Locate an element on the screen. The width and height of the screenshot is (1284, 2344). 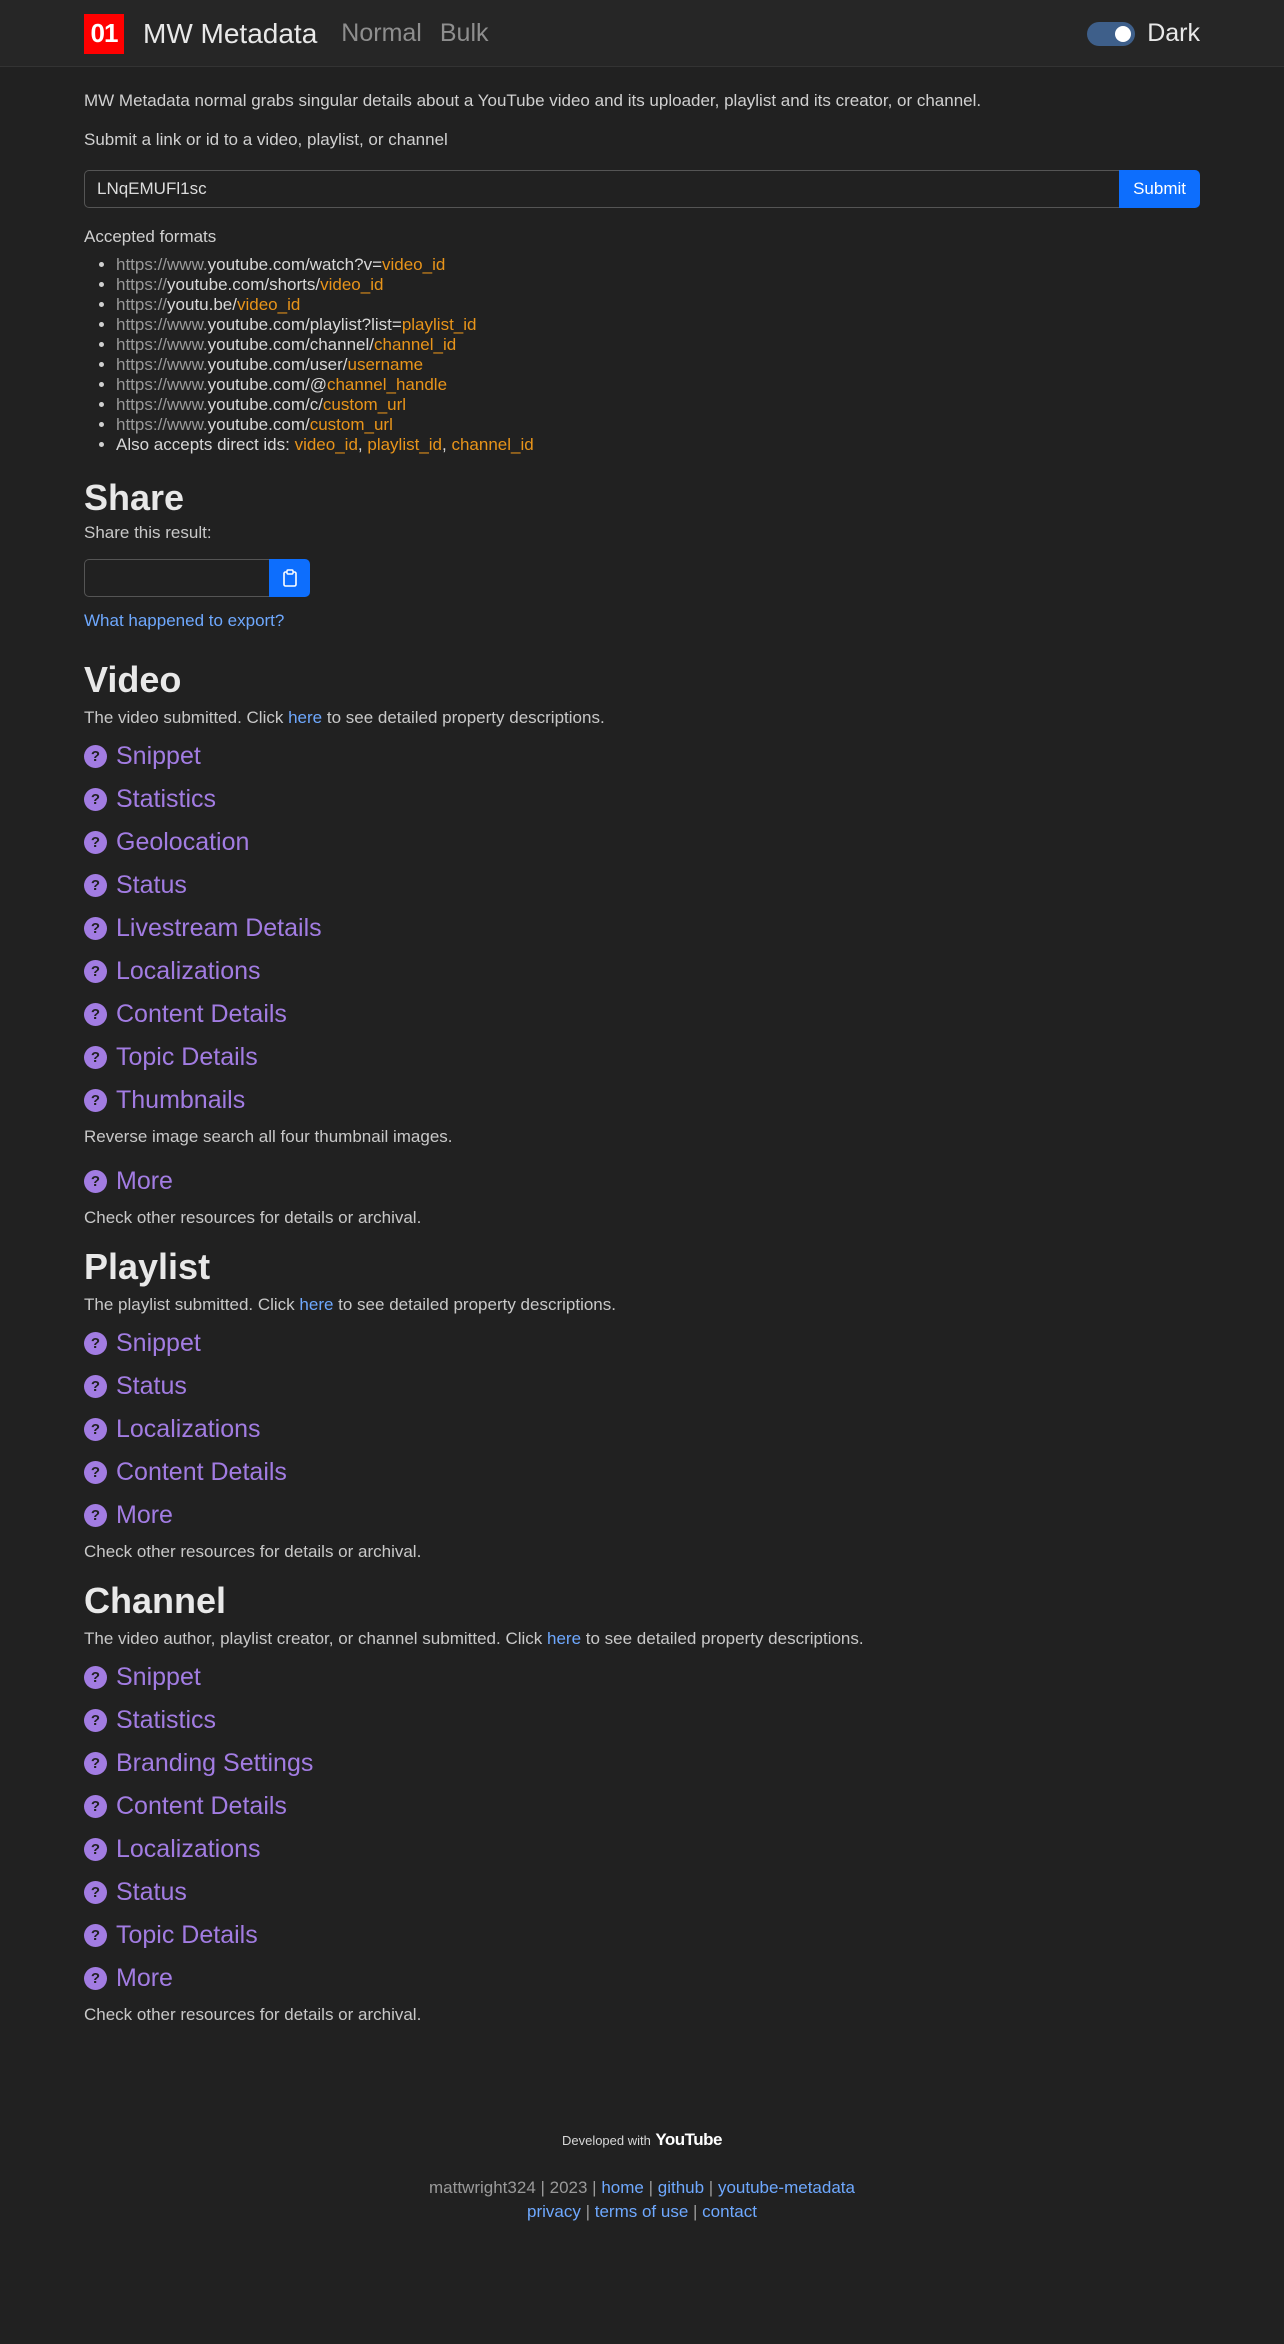
video-item-label: Content Details is located at coordinates (201, 1014).